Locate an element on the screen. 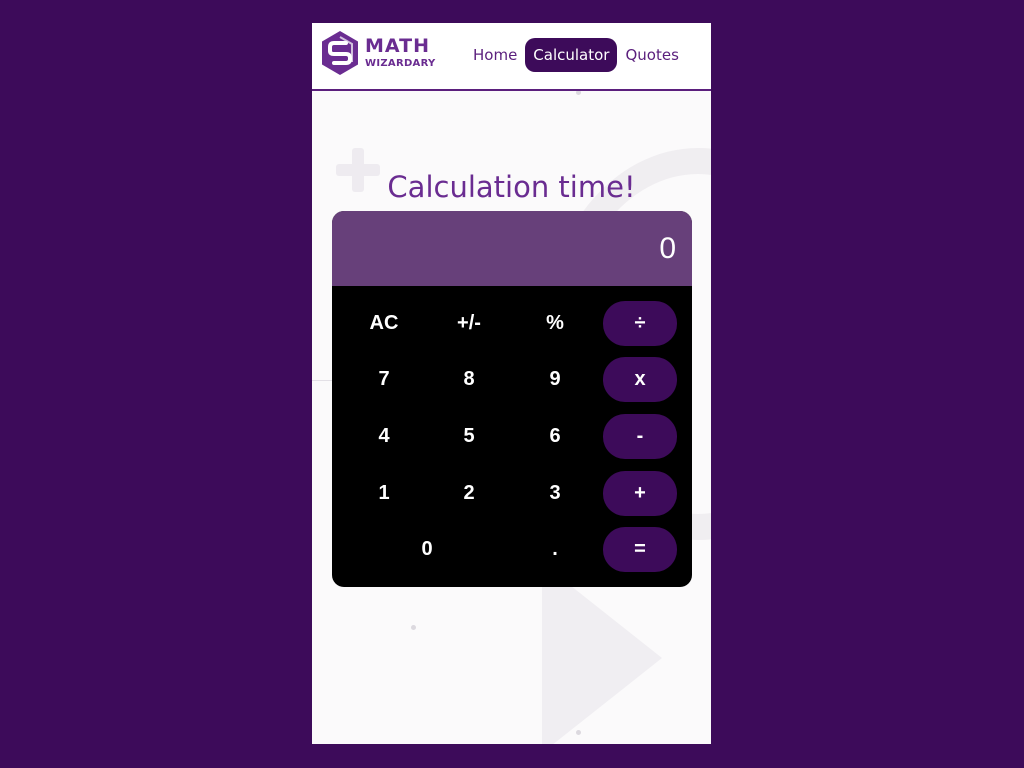 The width and height of the screenshot is (1024, 768). key-percent: % is located at coordinates (555, 323).